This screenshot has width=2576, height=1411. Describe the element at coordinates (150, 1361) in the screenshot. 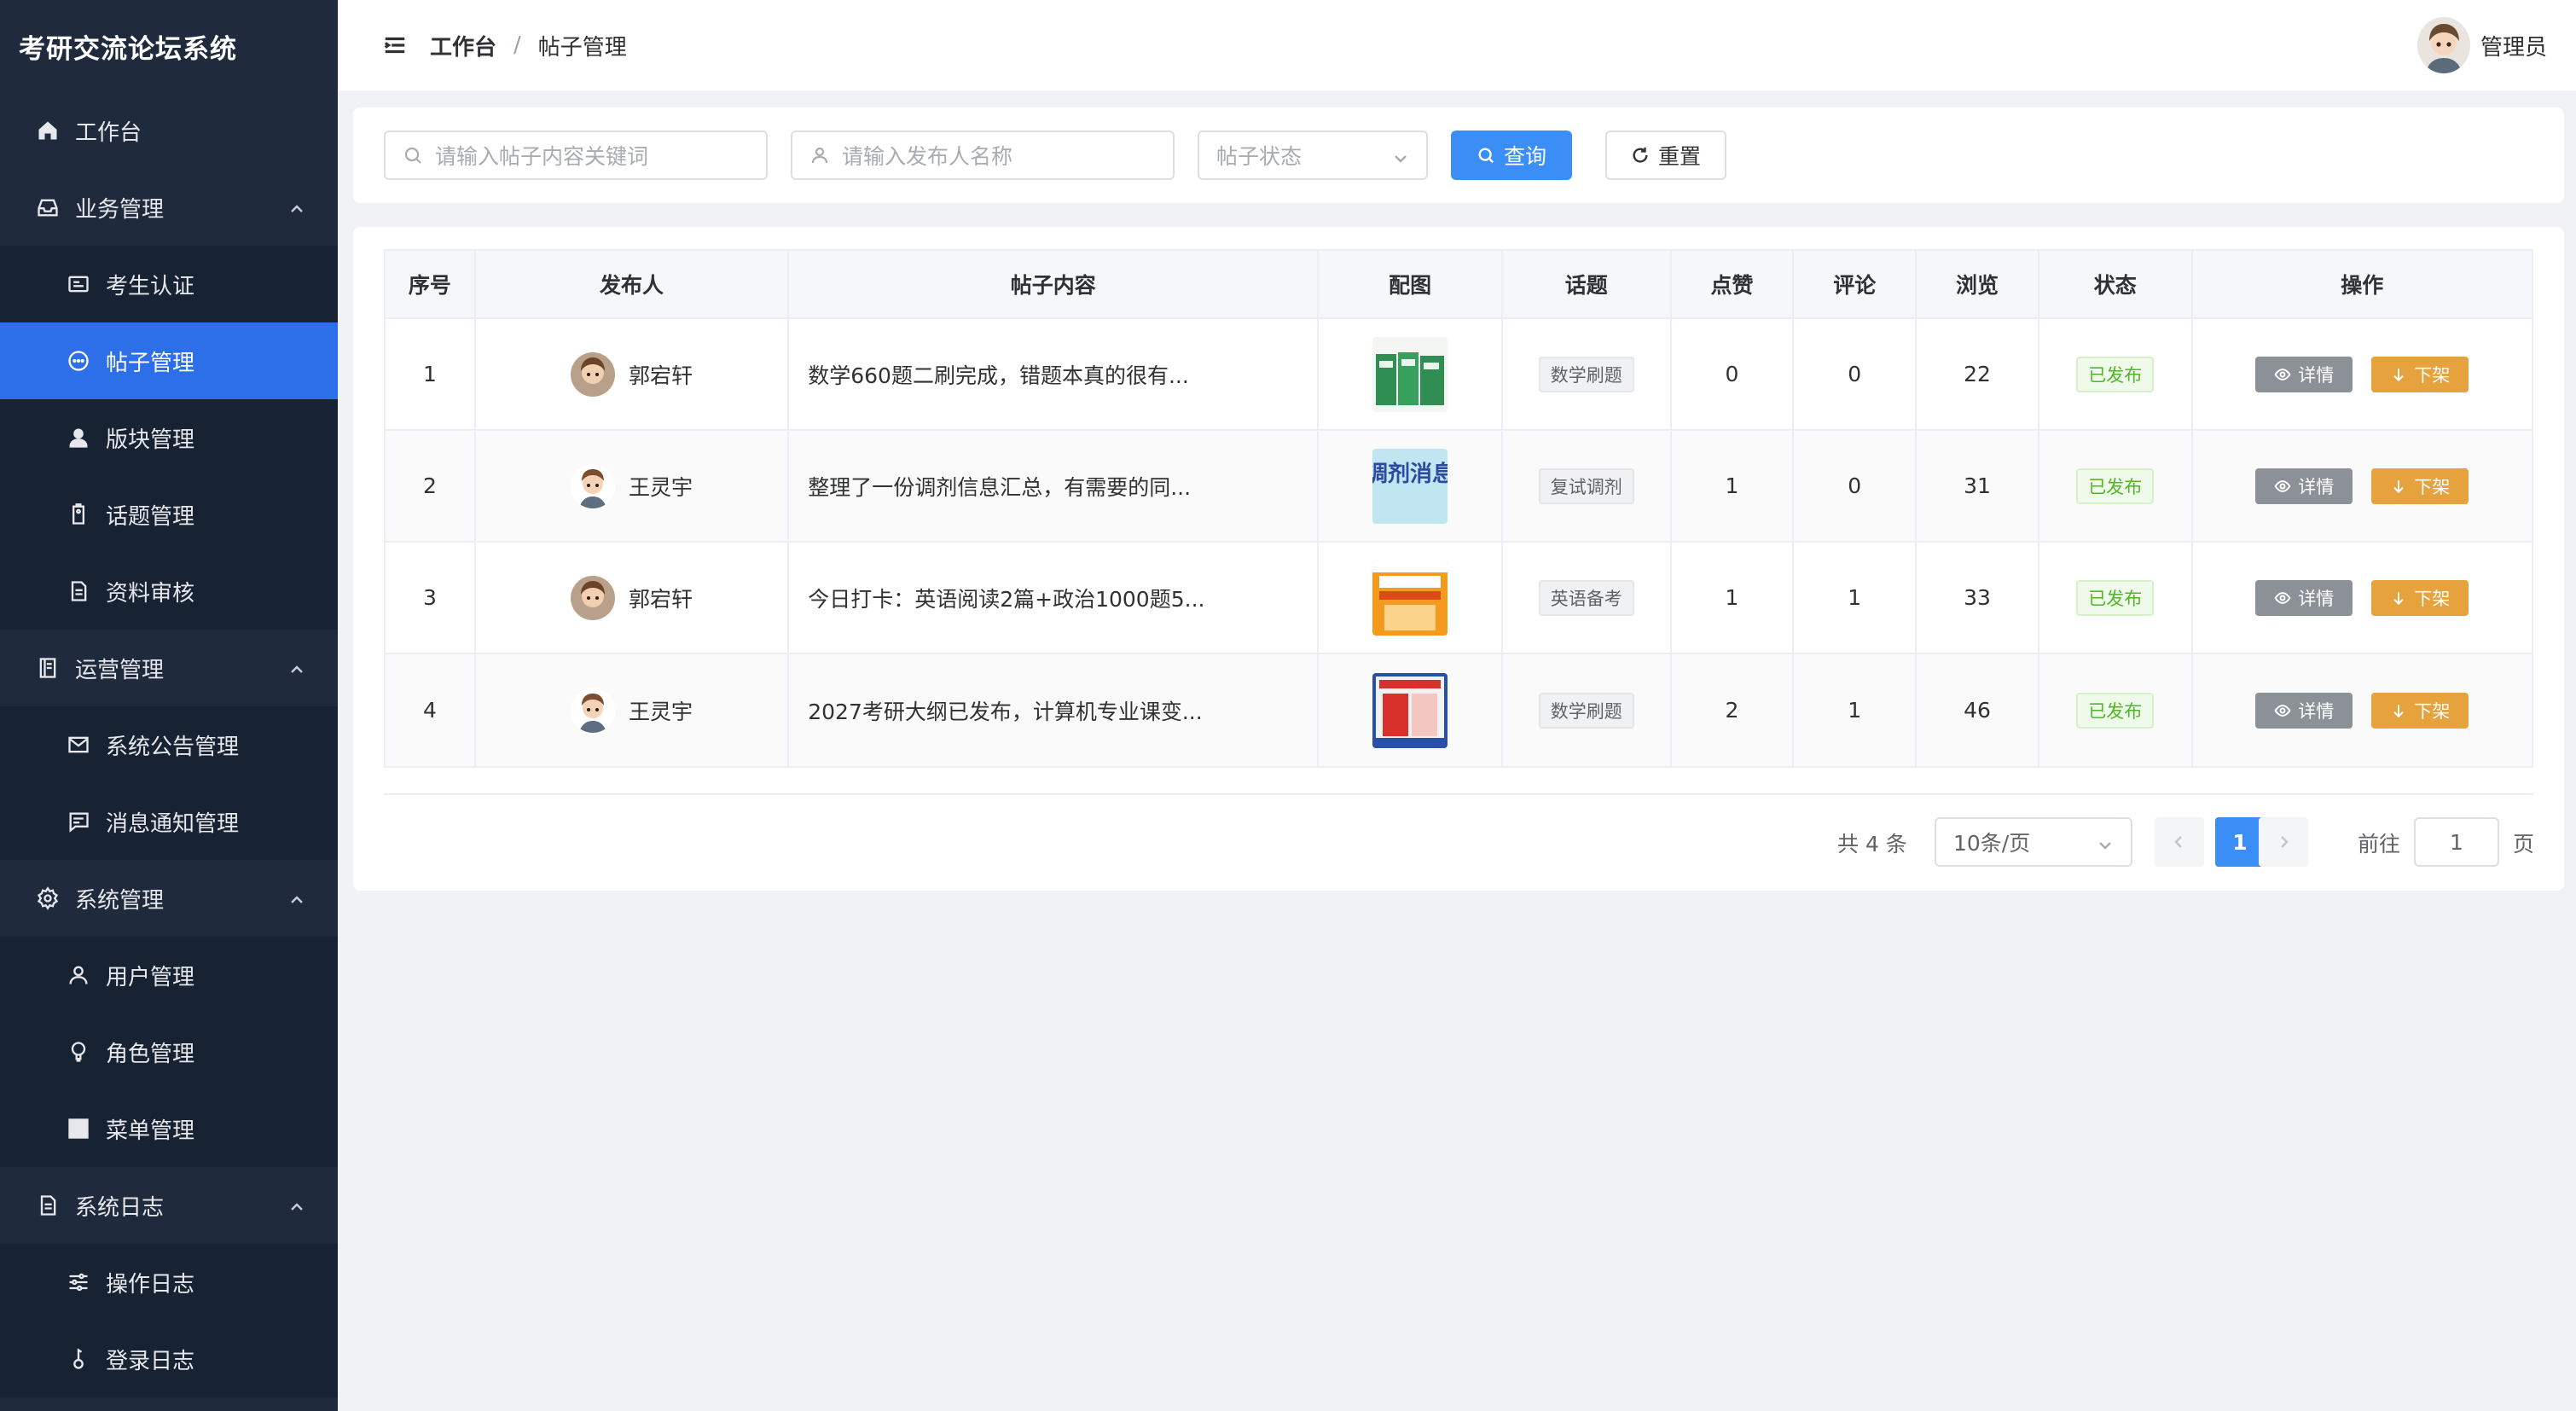

I see `sidebar-item-label: 登录日志` at that location.